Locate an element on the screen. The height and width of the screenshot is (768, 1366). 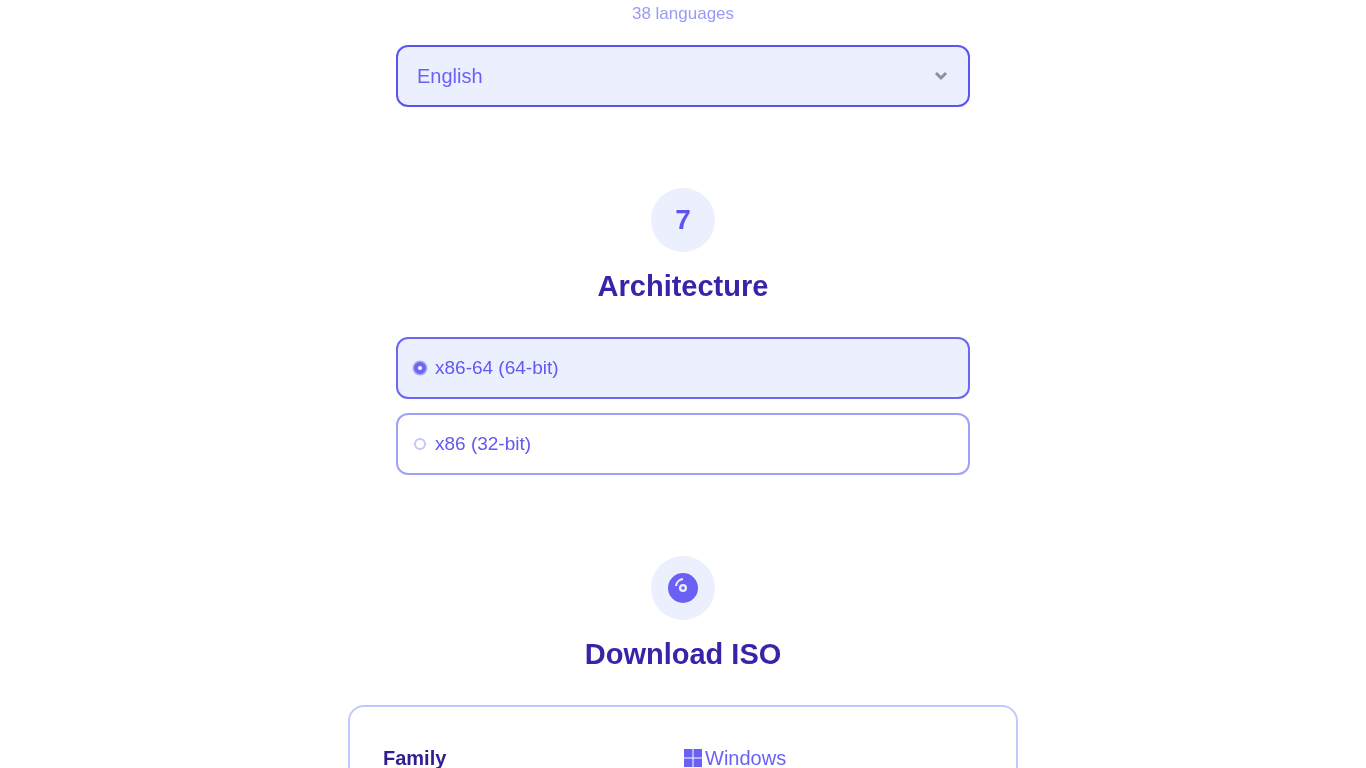
chevron-down-icon is located at coordinates (941, 76).